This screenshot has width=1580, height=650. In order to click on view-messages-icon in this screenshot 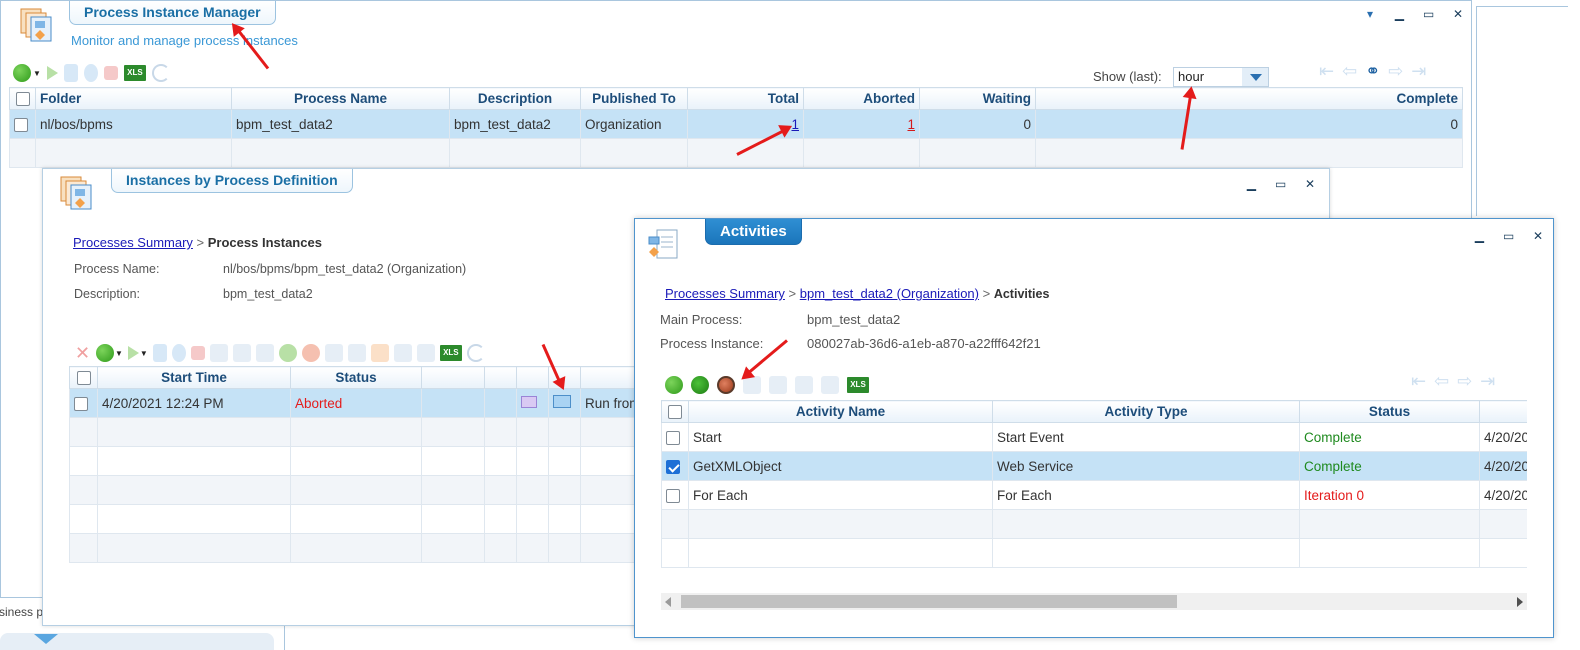, I will do `click(726, 385)`.